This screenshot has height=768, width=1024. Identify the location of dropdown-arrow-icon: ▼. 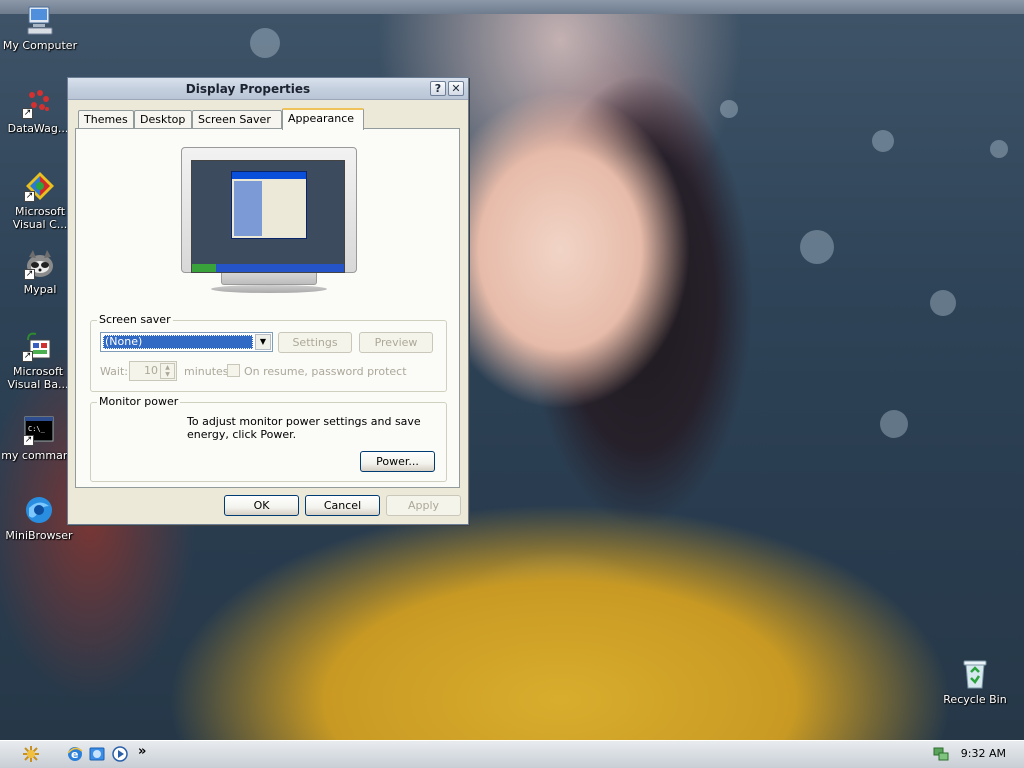
(263, 342).